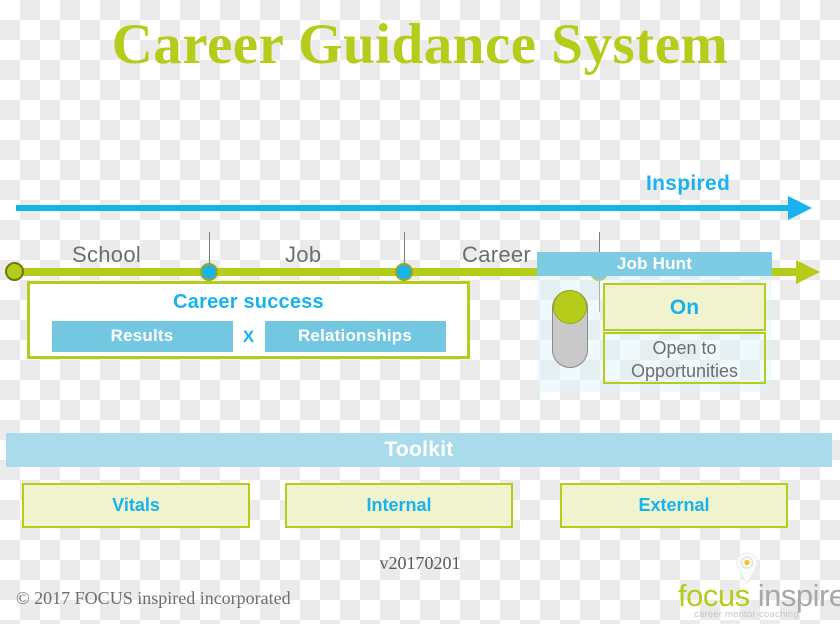 This screenshot has height=624, width=840. I want to click on timeline-arrow-icon, so click(808, 272).